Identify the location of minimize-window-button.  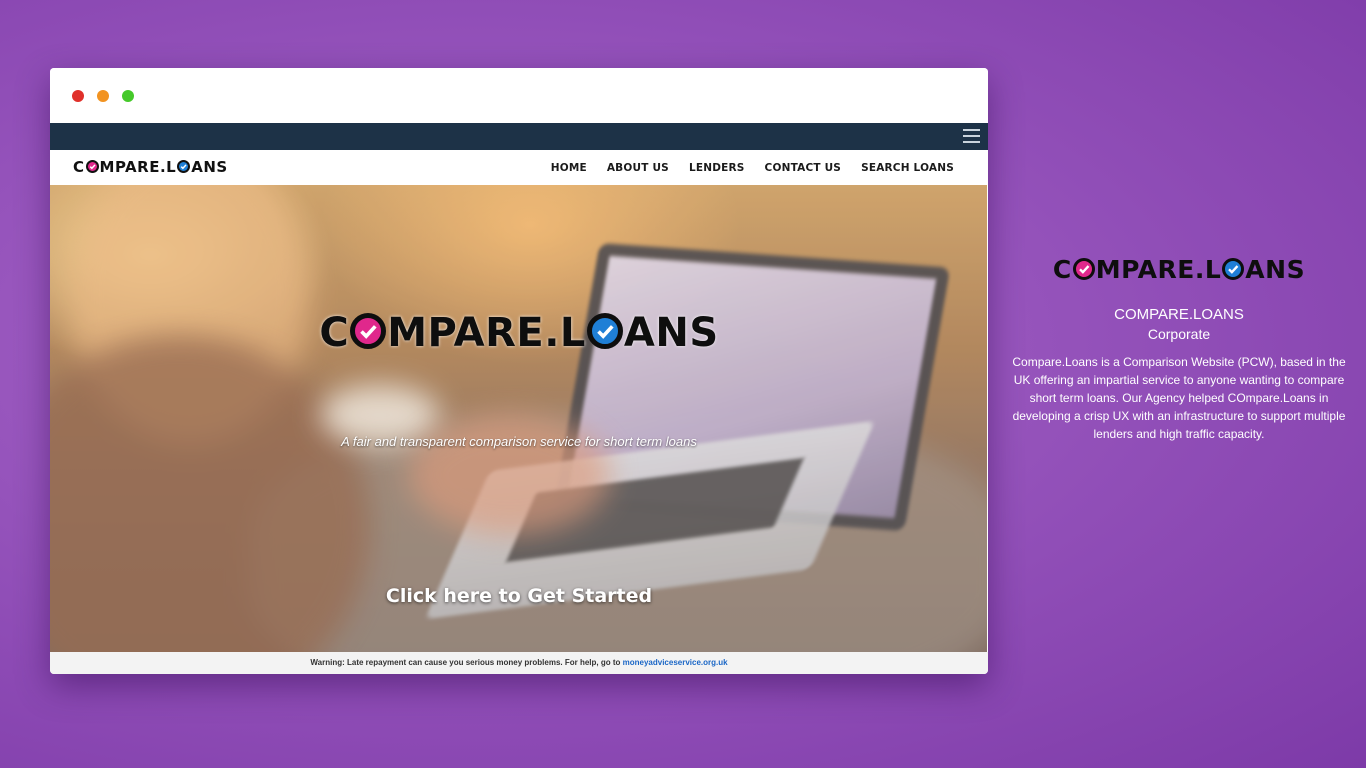
(103, 96).